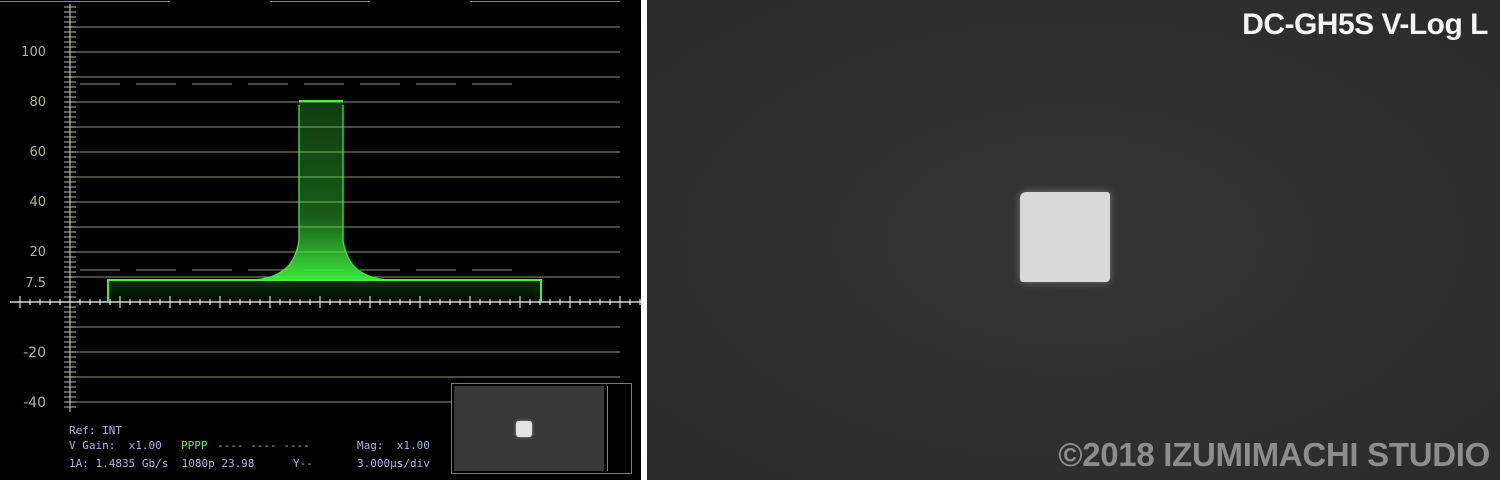  I want to click on picture-thumbnail, so click(541, 428).